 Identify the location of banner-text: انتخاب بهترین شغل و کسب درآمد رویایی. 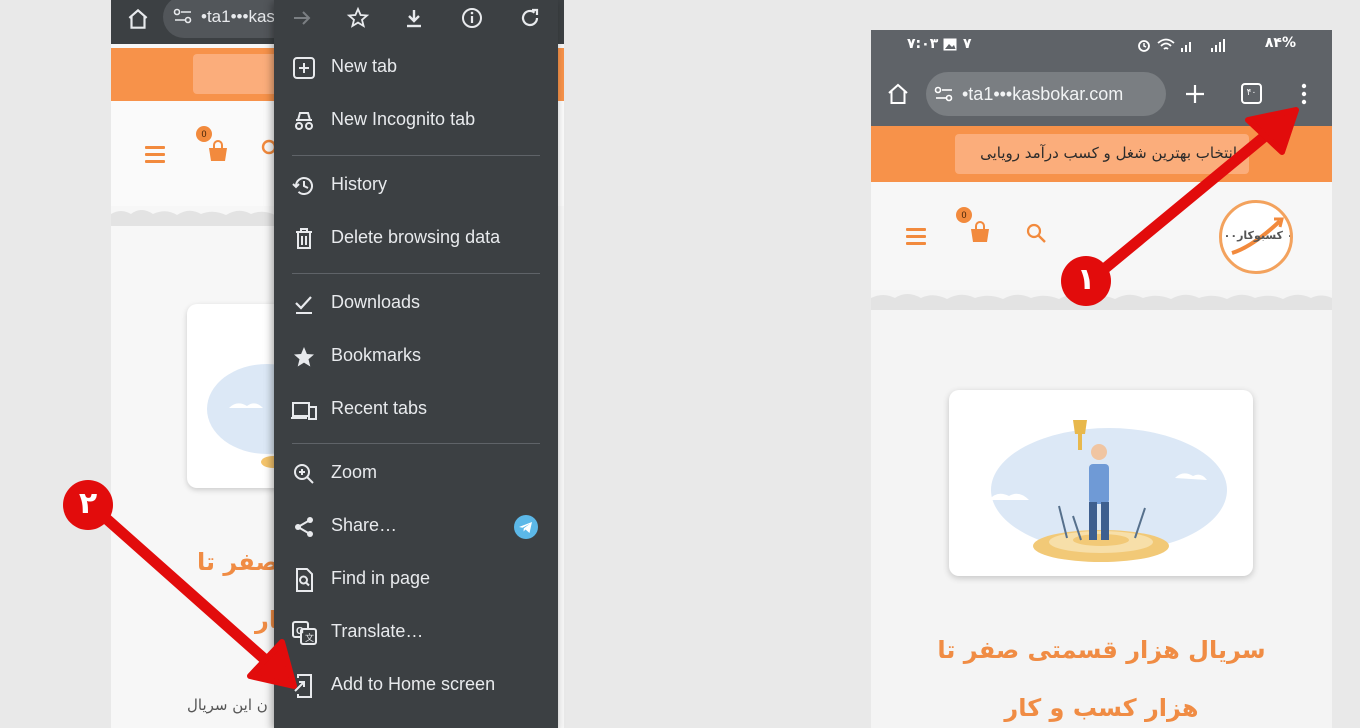
(1102, 154).